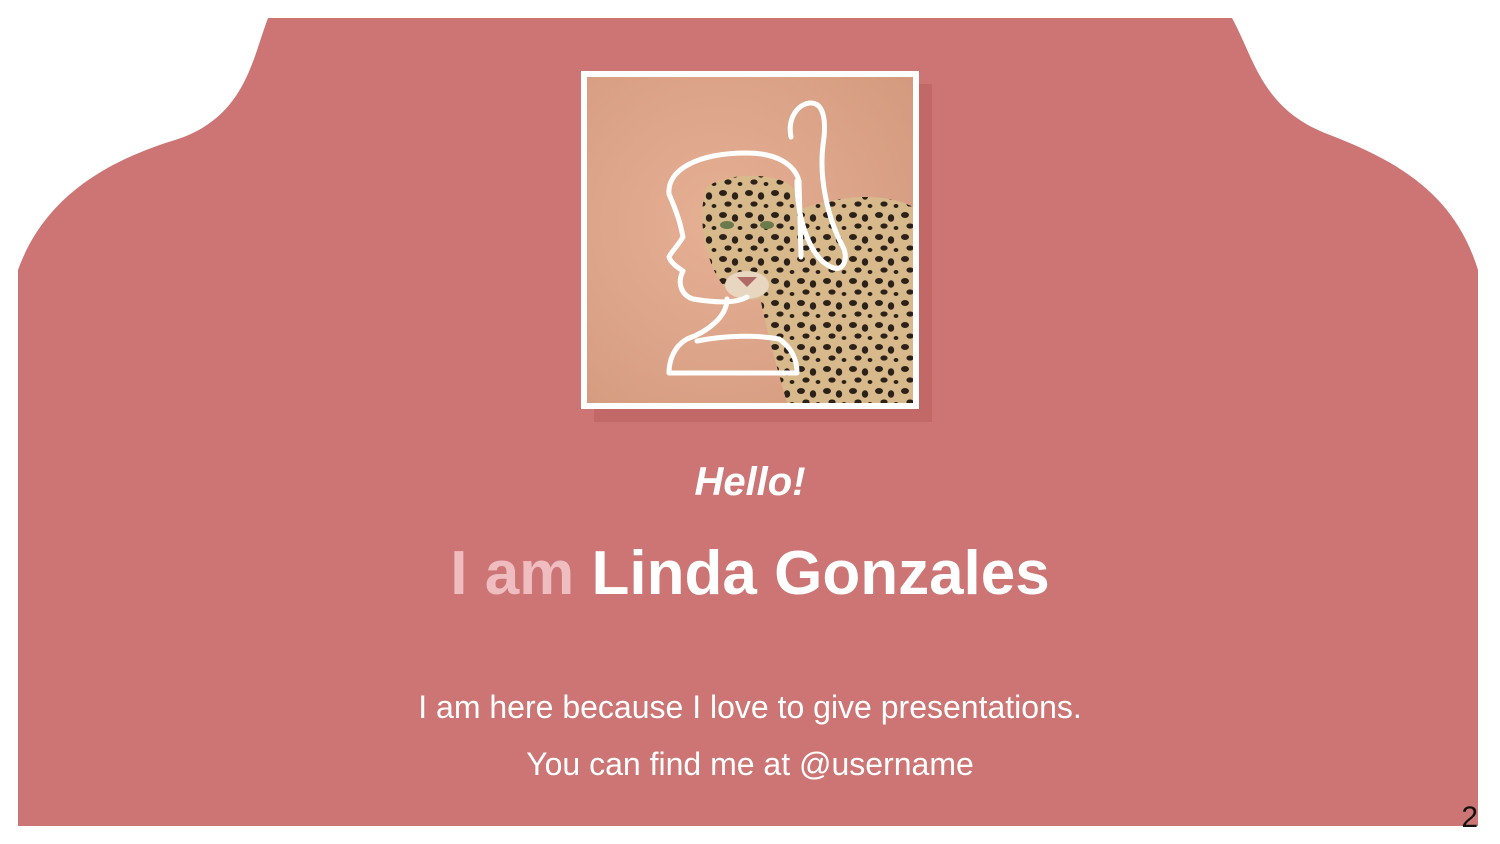 The width and height of the screenshot is (1500, 844). I want to click on profile-photo-frame, so click(750, 240).